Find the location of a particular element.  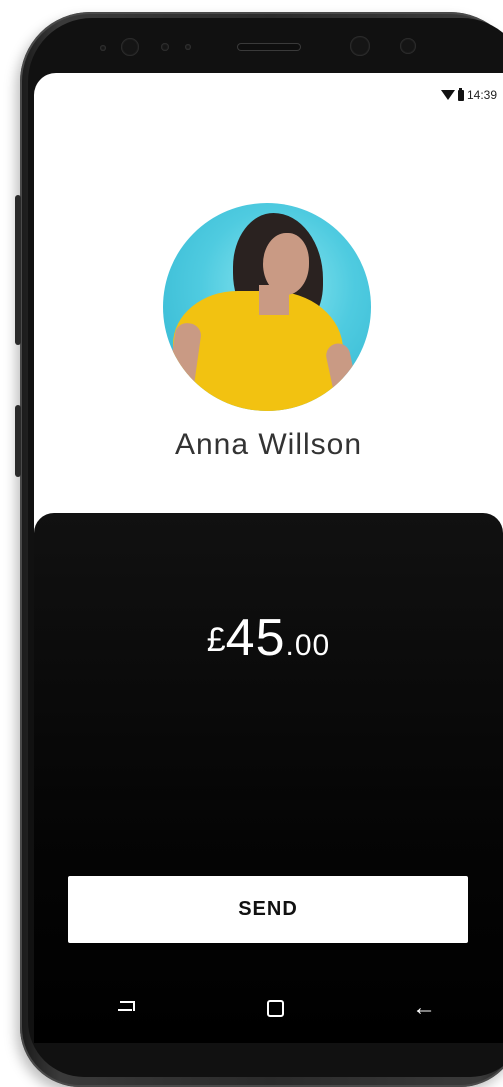

navigation-bar: ← is located at coordinates (268, 1008).